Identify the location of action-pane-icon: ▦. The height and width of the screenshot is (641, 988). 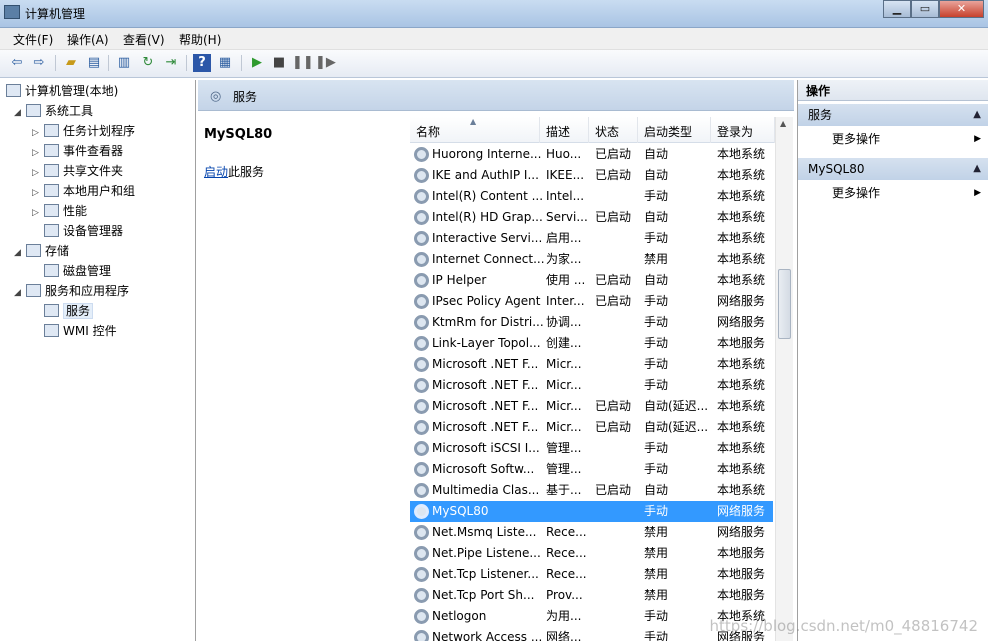
(225, 63).